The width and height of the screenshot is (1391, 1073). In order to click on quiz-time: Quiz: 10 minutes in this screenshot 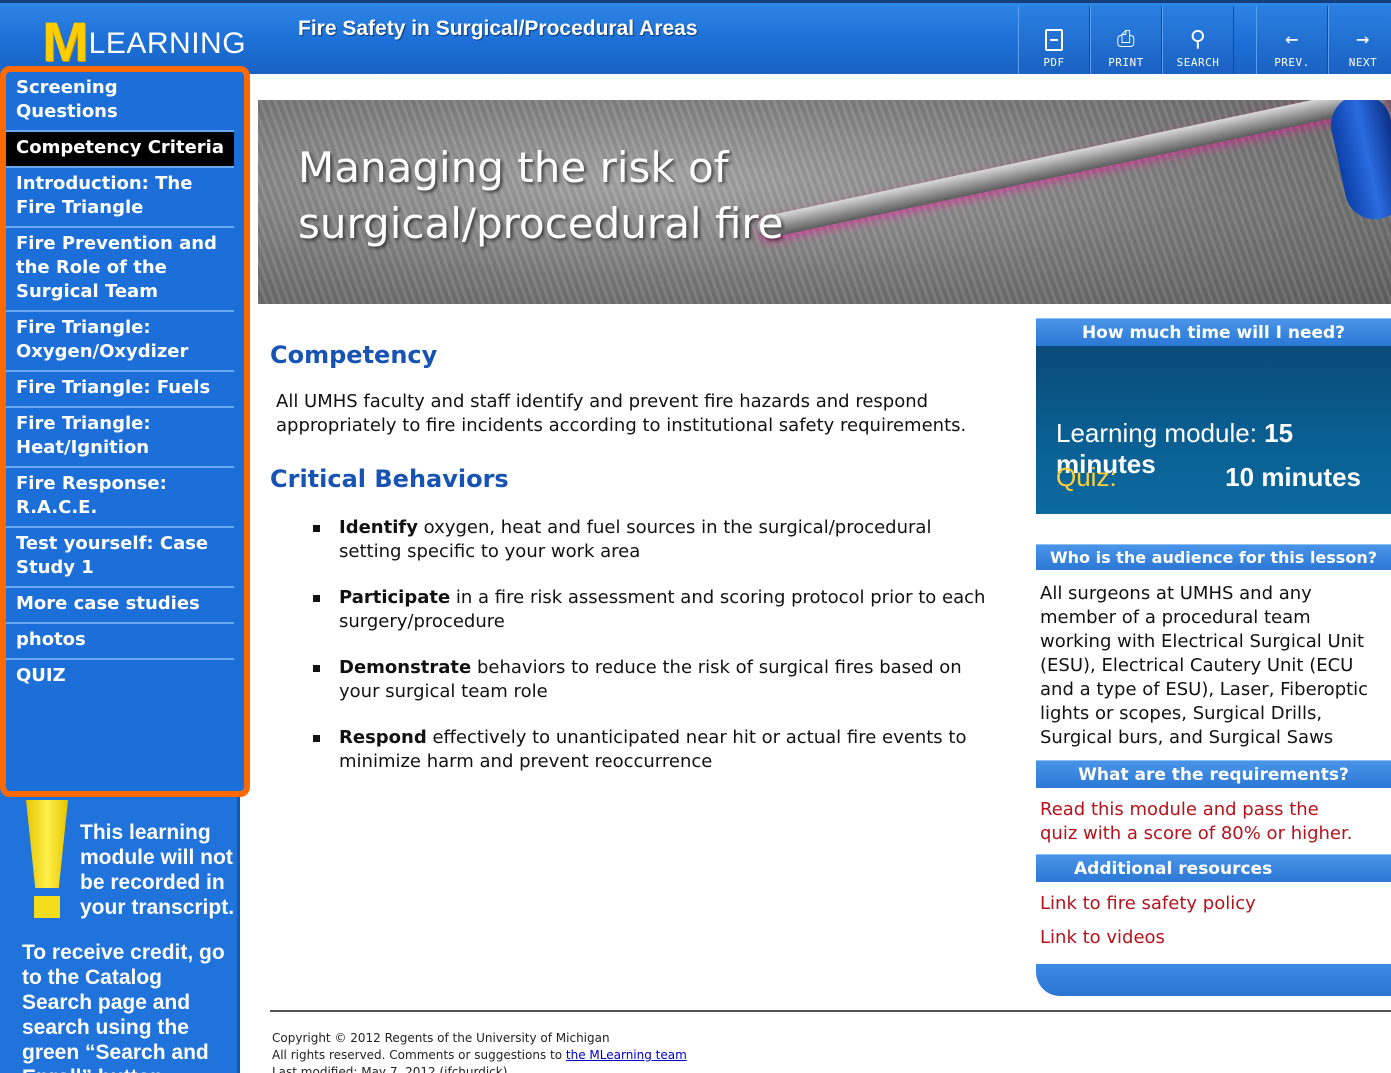, I will do `click(1208, 477)`.